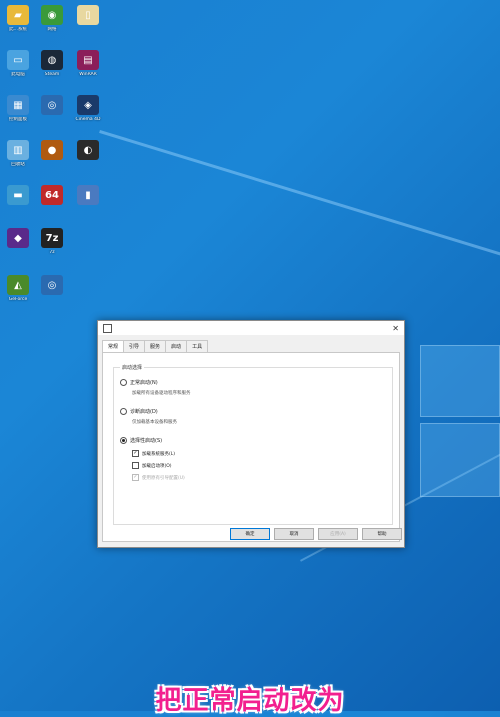 This screenshot has height=717, width=500. What do you see at coordinates (197, 346) in the screenshot?
I see `tab-tools: 工具` at bounding box center [197, 346].